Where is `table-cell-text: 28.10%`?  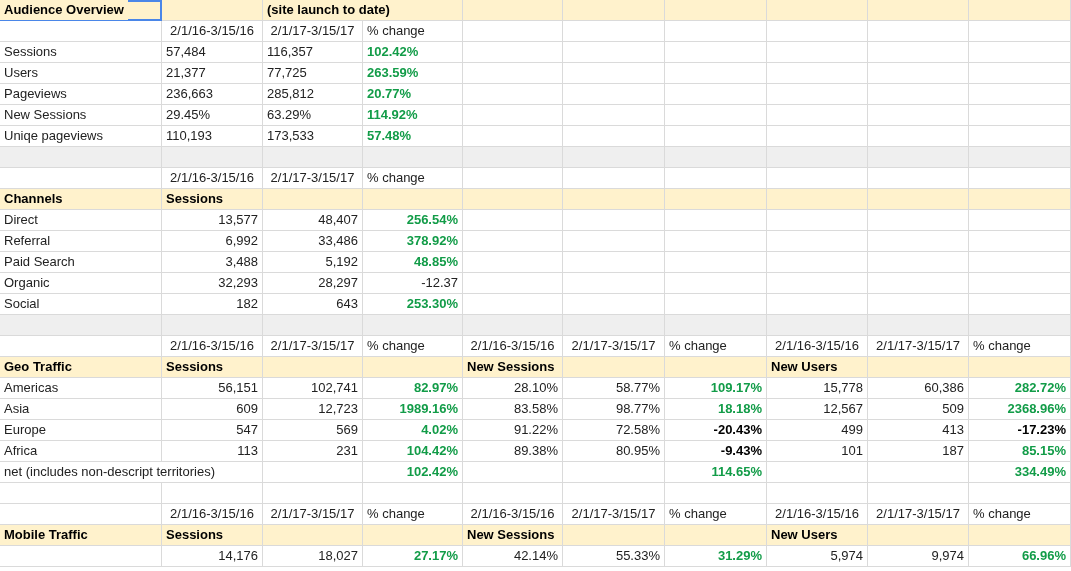
table-cell-text: 28.10% is located at coordinates (535, 388).